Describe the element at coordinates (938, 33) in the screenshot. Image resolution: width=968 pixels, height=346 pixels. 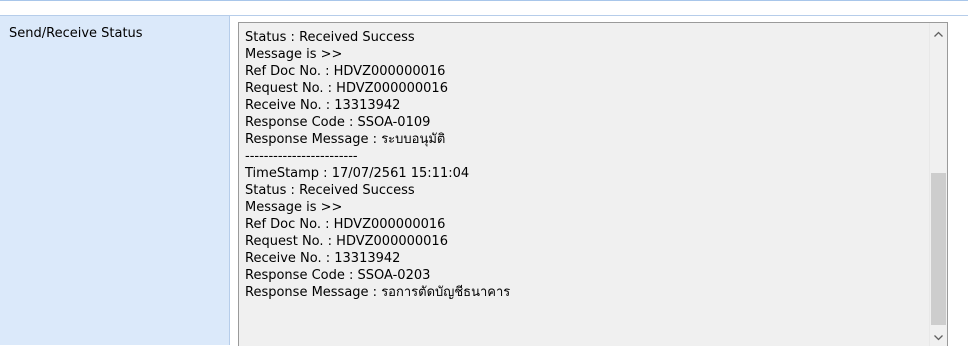
I see `chevron-up-icon` at that location.